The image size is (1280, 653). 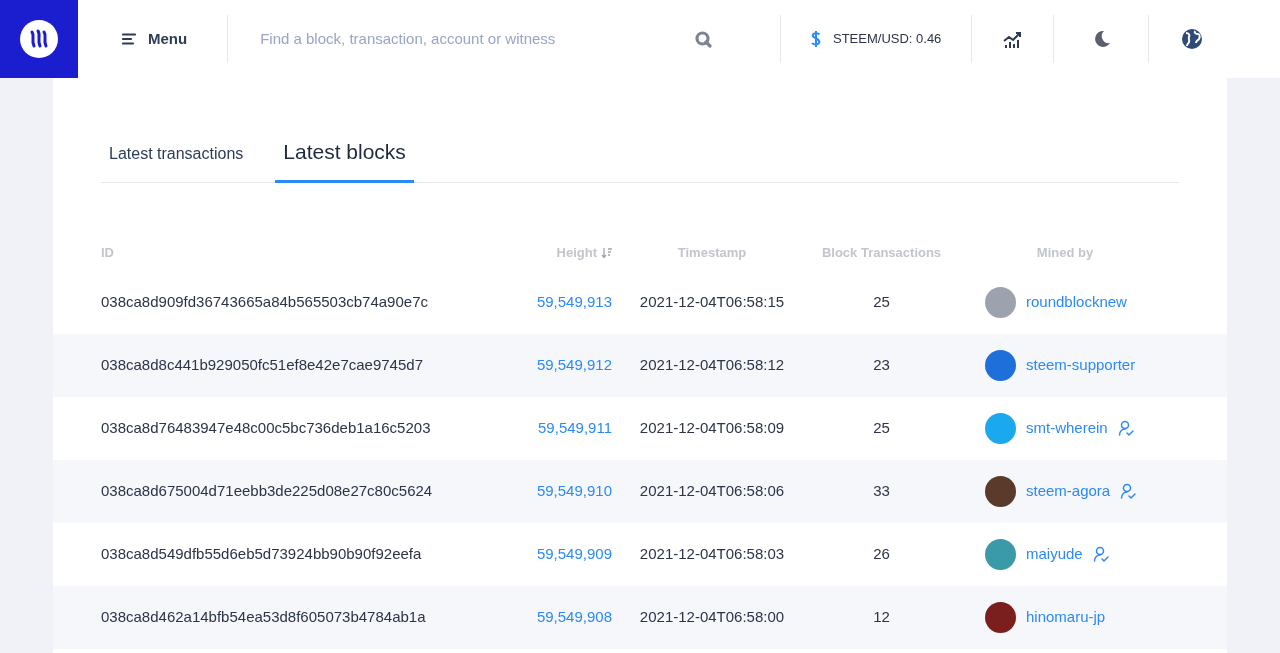 What do you see at coordinates (703, 39) in the screenshot?
I see `search-icon` at bounding box center [703, 39].